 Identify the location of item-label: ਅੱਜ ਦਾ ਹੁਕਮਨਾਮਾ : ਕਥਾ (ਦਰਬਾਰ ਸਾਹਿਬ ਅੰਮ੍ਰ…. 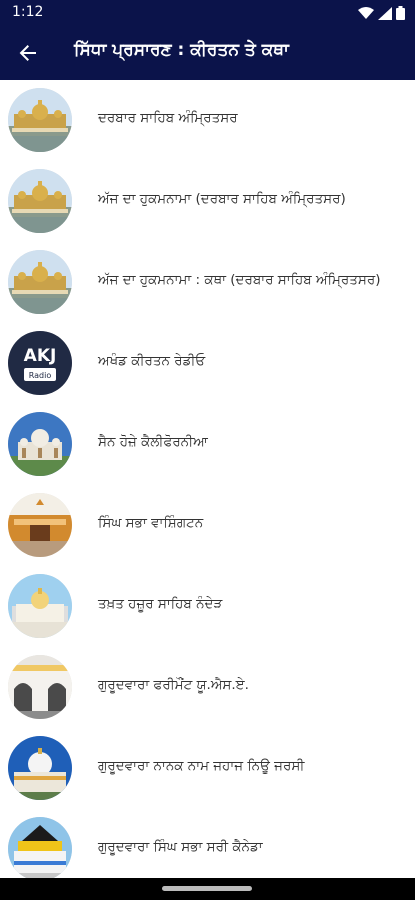
(239, 280).